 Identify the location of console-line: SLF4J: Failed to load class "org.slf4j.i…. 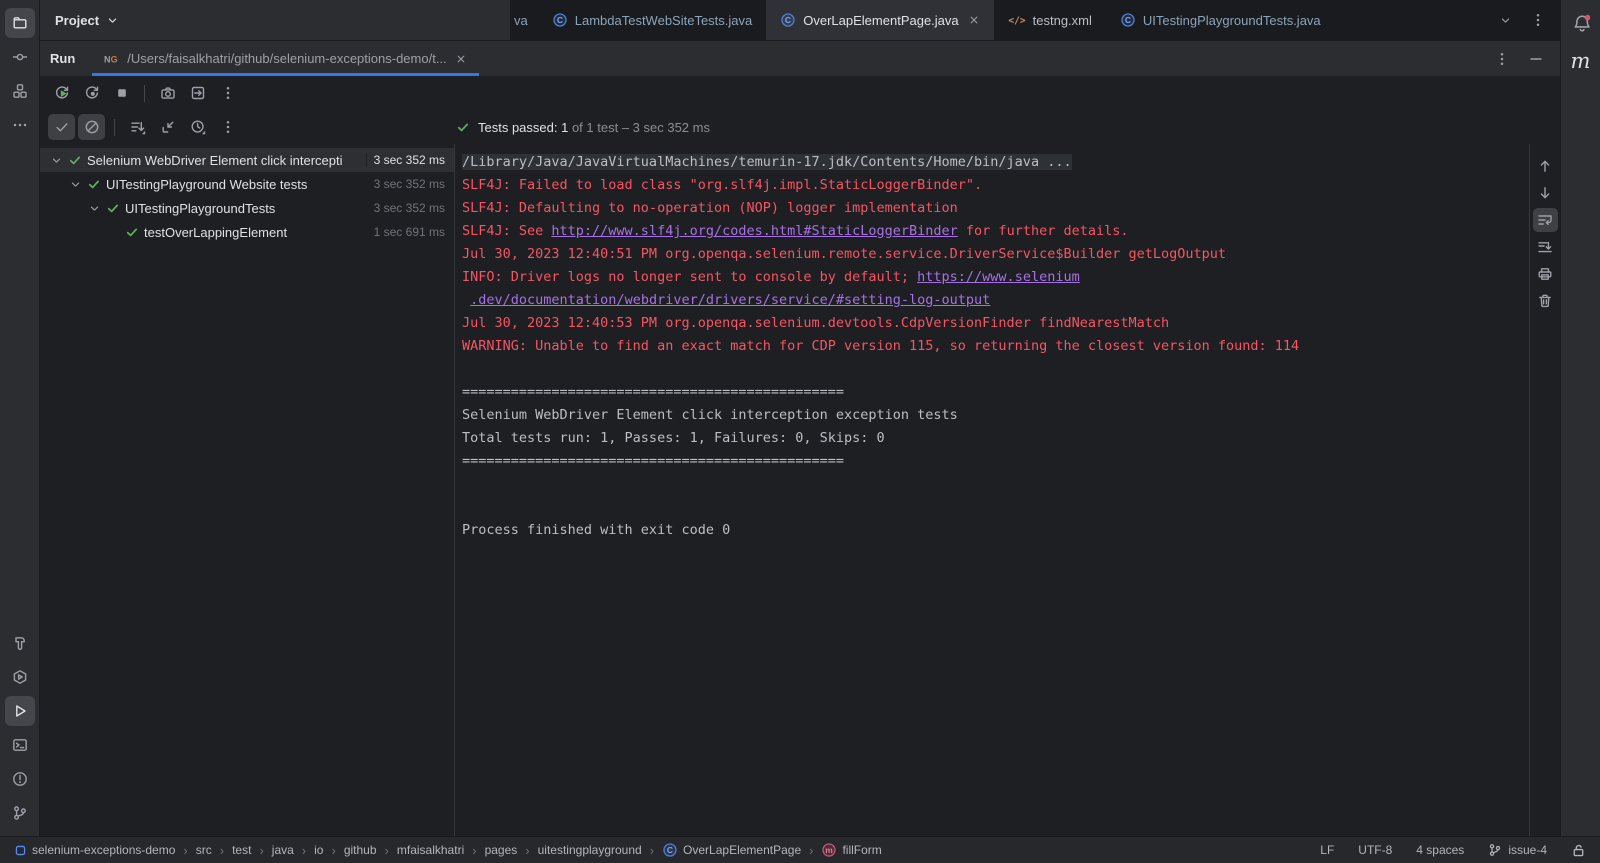
(995, 185).